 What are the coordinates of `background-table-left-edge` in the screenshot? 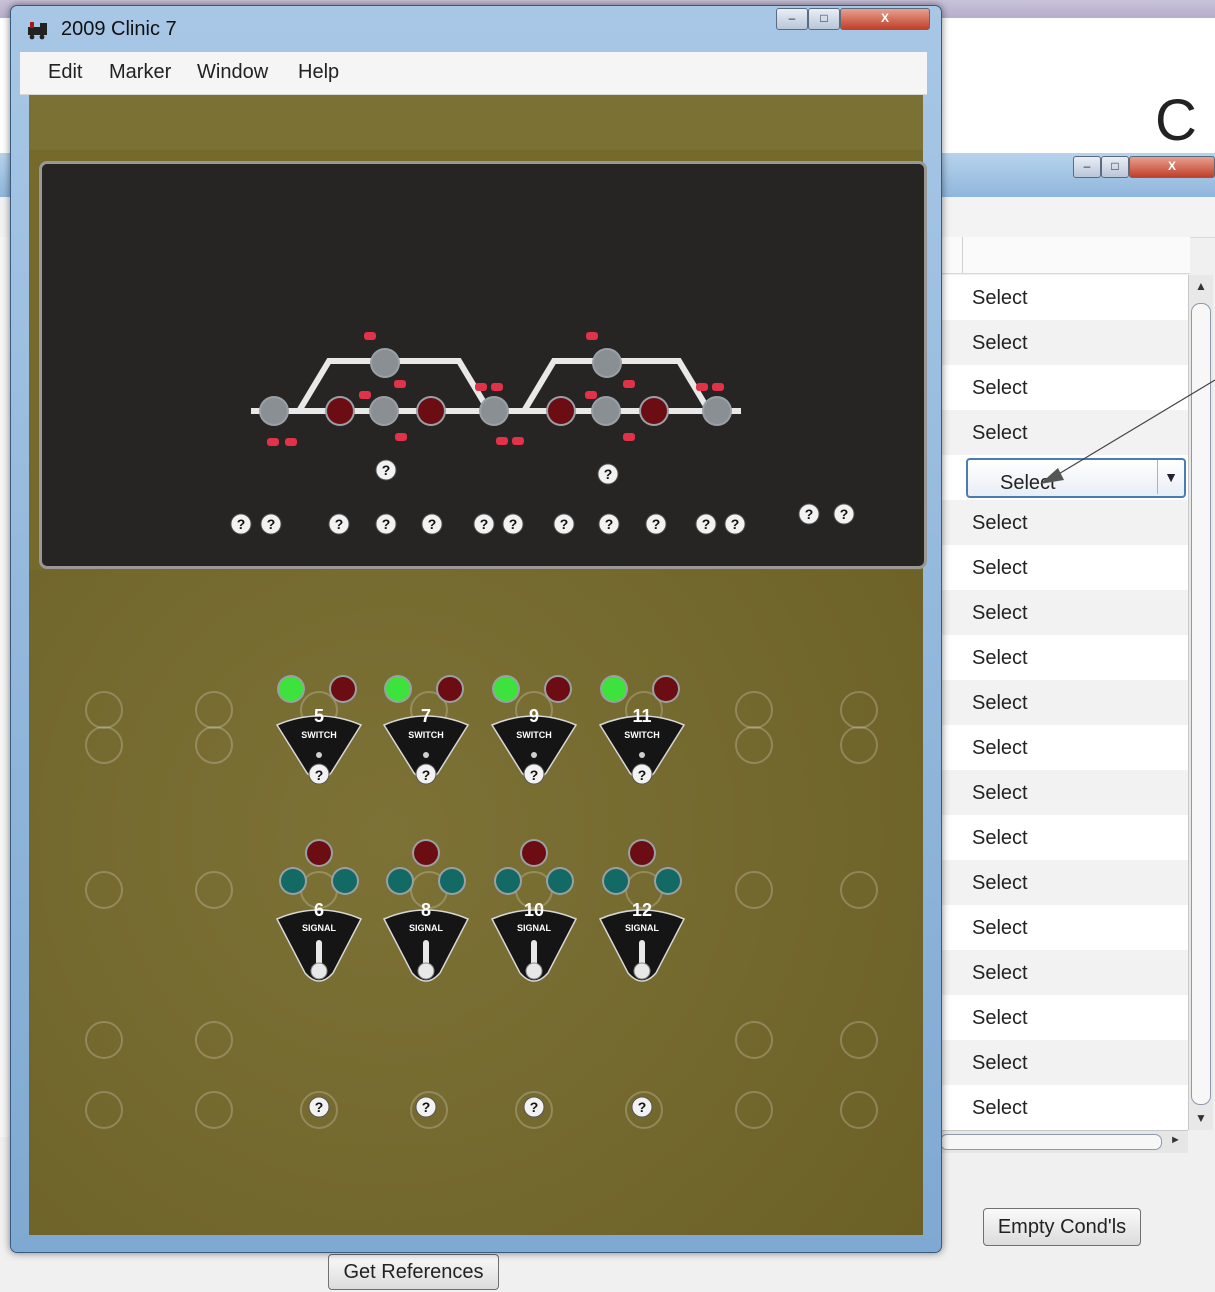 It's located at (5, 687).